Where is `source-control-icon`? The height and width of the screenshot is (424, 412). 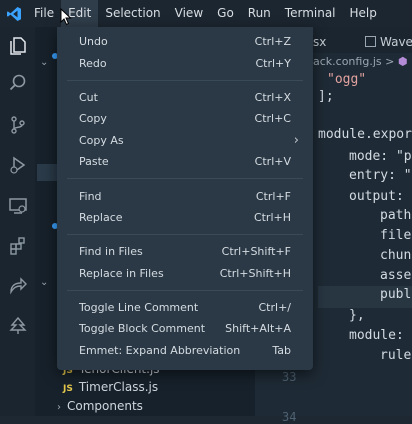
source-control-icon is located at coordinates (17, 124).